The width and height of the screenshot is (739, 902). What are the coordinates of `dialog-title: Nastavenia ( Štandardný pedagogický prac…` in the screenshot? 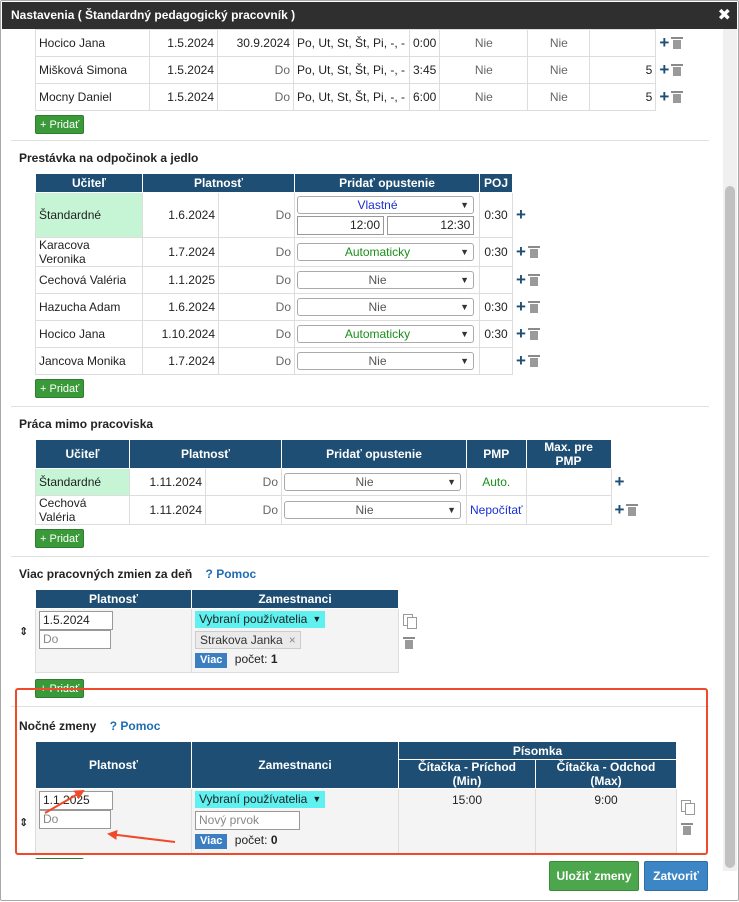 It's located at (153, 15).